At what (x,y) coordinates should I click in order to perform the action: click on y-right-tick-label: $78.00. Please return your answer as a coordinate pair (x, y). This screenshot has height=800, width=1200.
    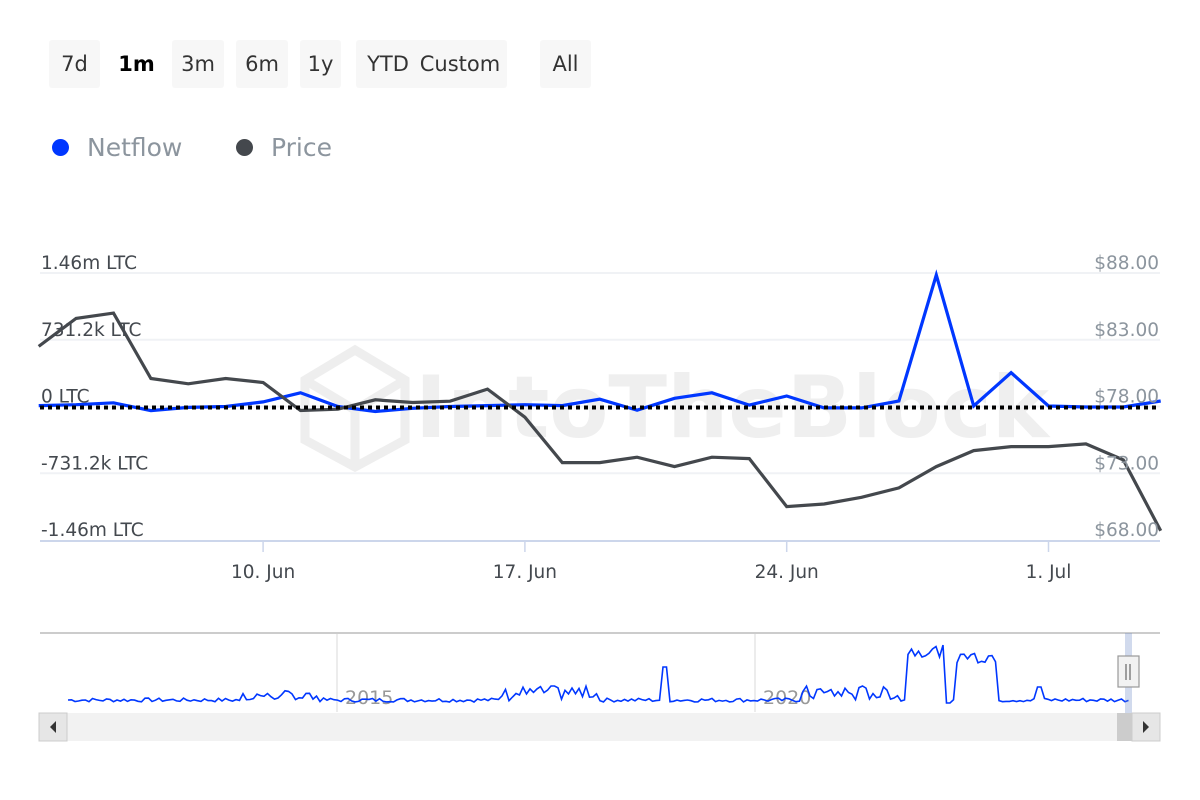
    Looking at the image, I should click on (1126, 397).